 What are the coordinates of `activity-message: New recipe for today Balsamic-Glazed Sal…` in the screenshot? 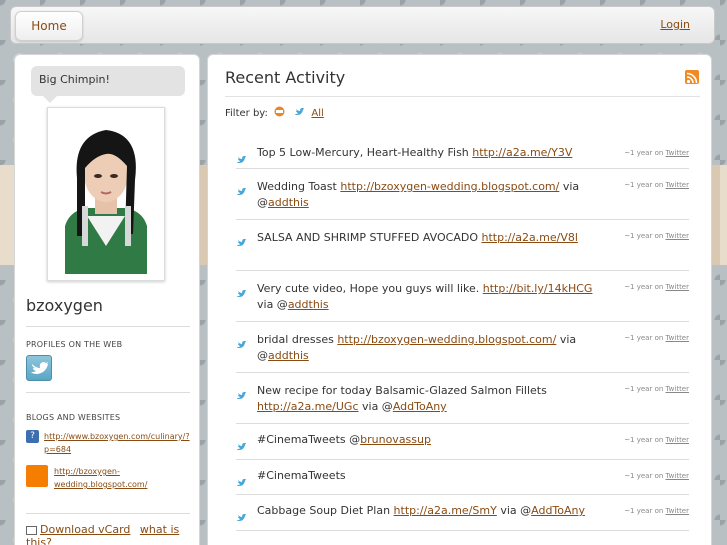 It's located at (402, 390).